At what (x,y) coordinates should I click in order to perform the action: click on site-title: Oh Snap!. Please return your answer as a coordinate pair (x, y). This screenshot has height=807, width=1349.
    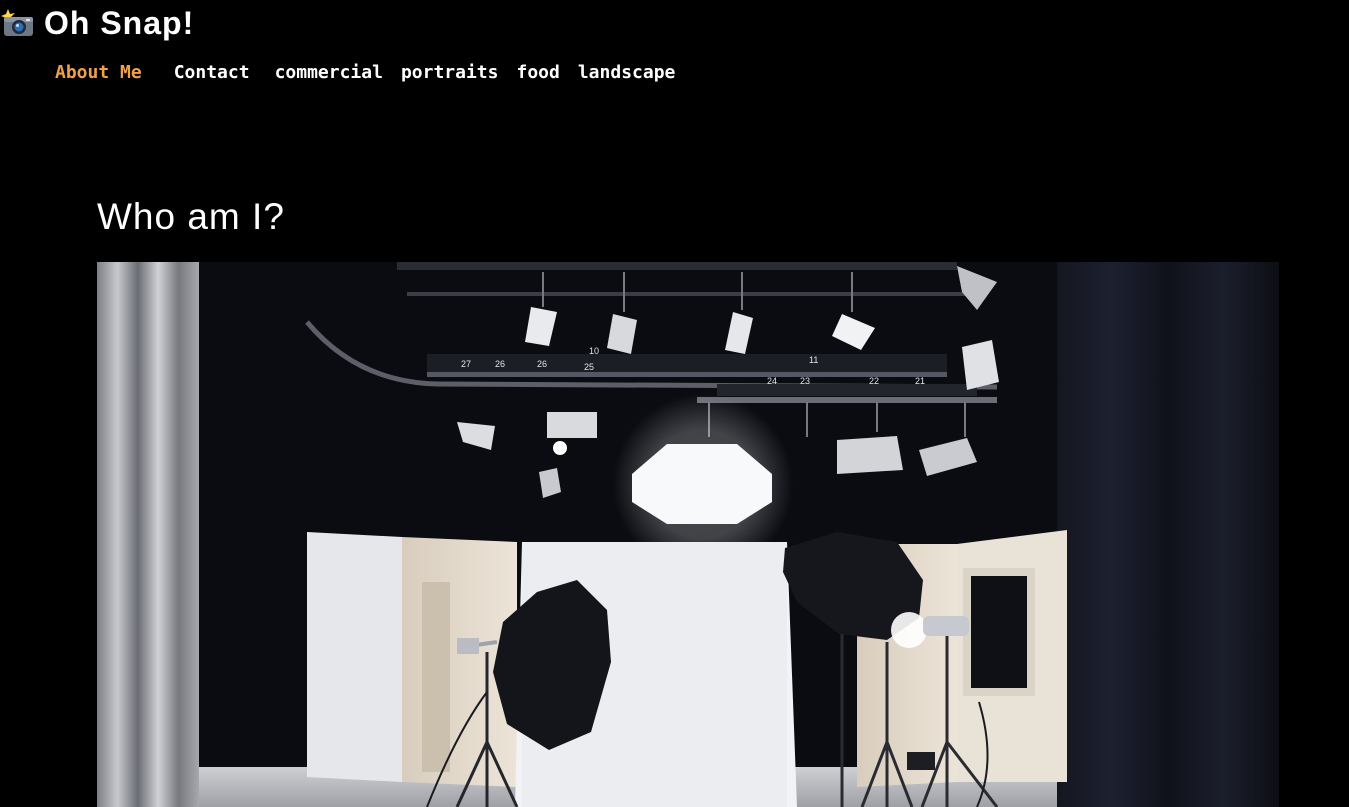
    Looking at the image, I should click on (119, 23).